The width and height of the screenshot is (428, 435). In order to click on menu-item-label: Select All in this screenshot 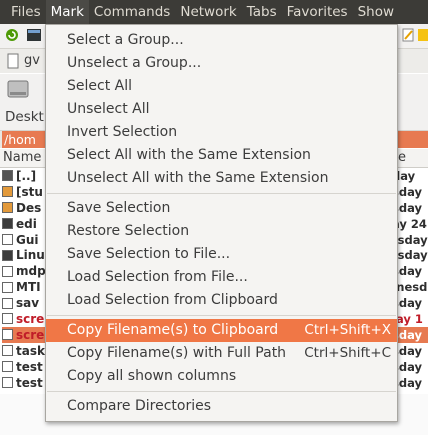, I will do `click(99, 86)`.